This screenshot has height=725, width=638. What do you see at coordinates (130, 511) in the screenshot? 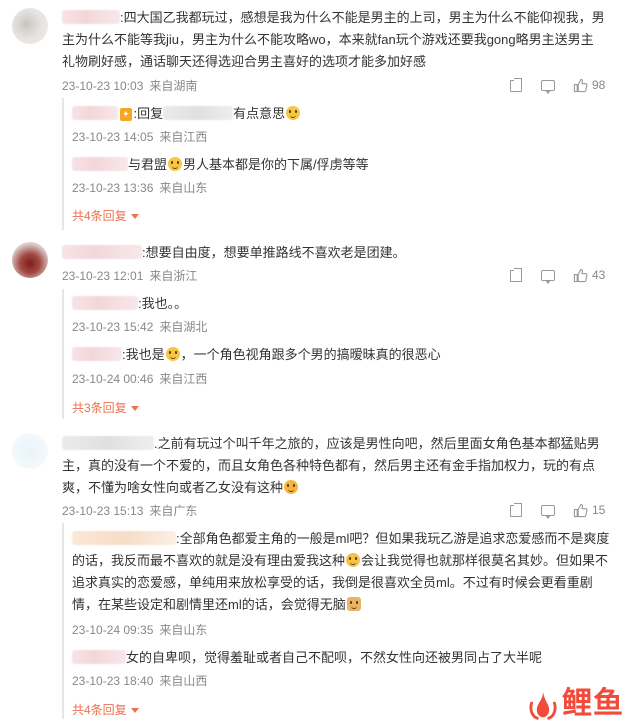
I see `comment-meta: 23-10-23 15:13 来自广东` at bounding box center [130, 511].